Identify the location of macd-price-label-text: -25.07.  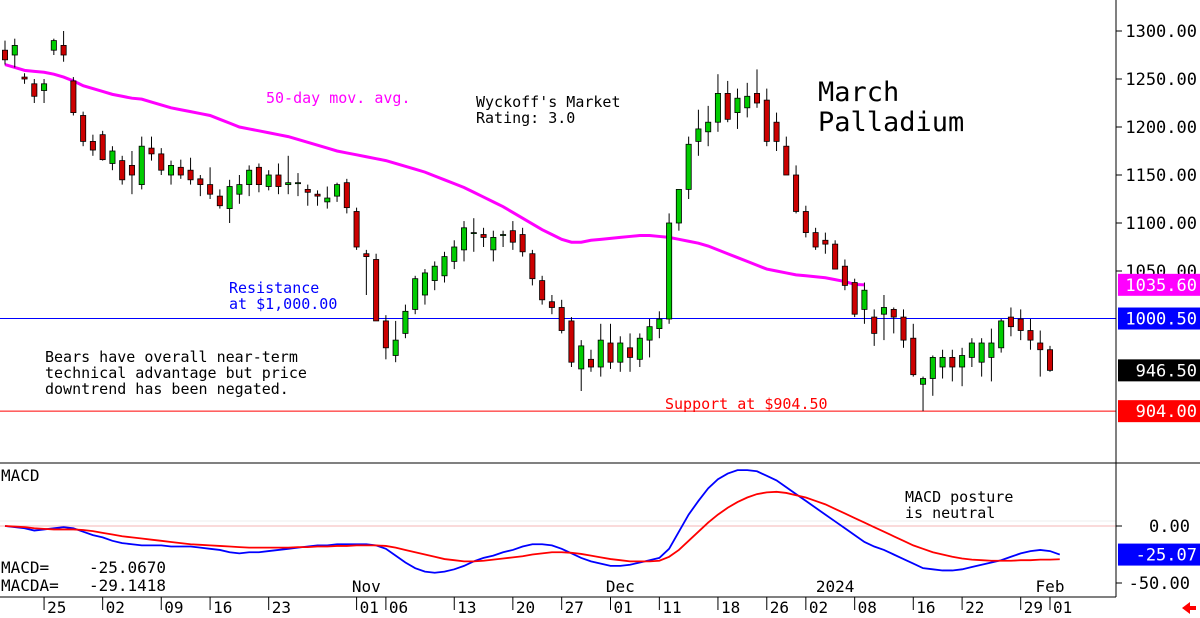
(1166, 556).